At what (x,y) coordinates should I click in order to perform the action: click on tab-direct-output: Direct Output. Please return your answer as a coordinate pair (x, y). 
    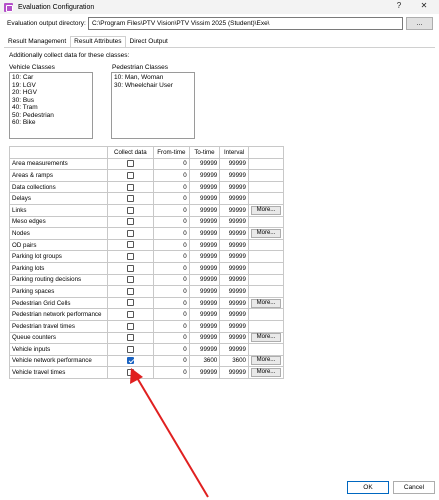
    Looking at the image, I should click on (149, 41).